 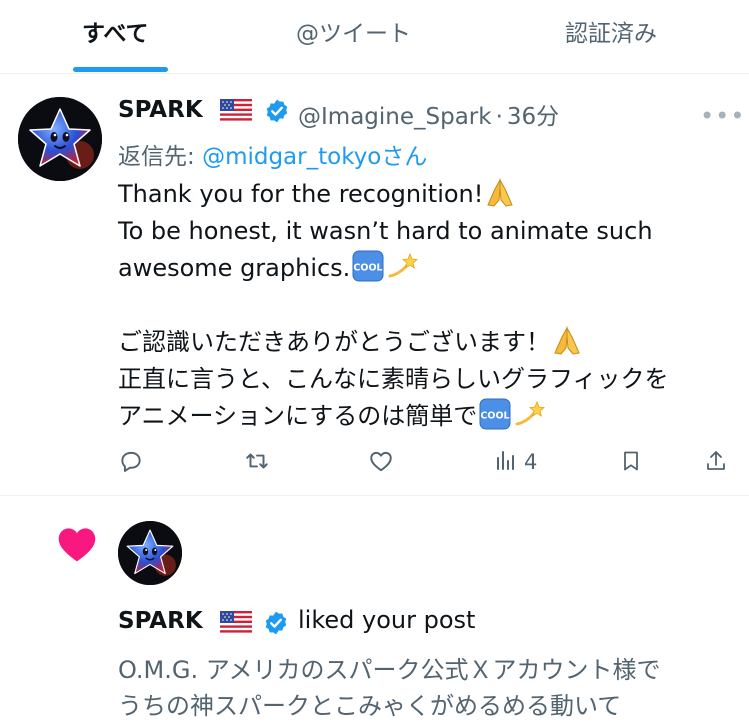 What do you see at coordinates (160, 621) in the screenshot?
I see `liker-name: SPARK` at bounding box center [160, 621].